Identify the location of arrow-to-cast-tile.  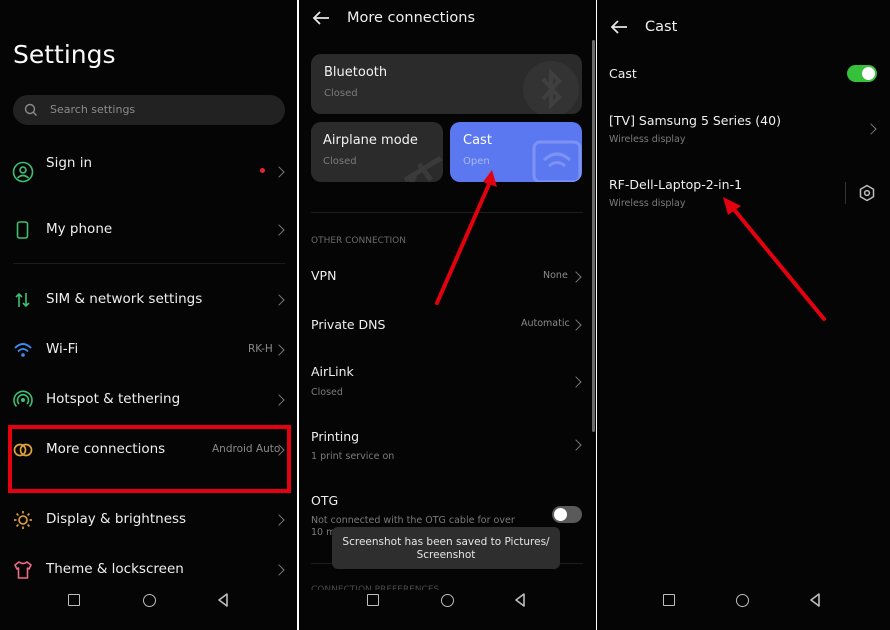
(466, 237).